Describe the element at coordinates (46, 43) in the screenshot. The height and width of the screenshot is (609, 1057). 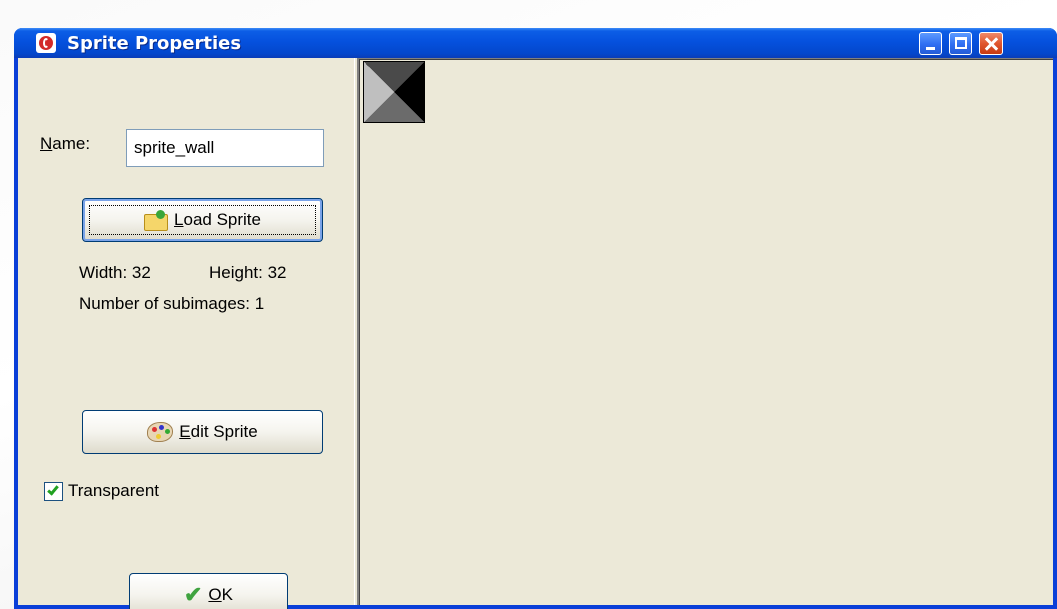
I see `game-maker-icon` at that location.